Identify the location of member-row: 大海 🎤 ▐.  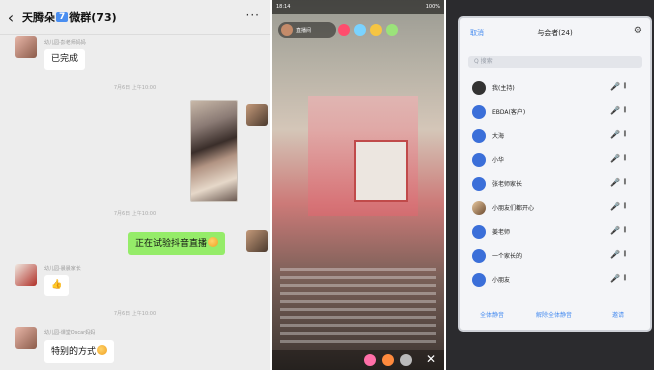
(555, 136).